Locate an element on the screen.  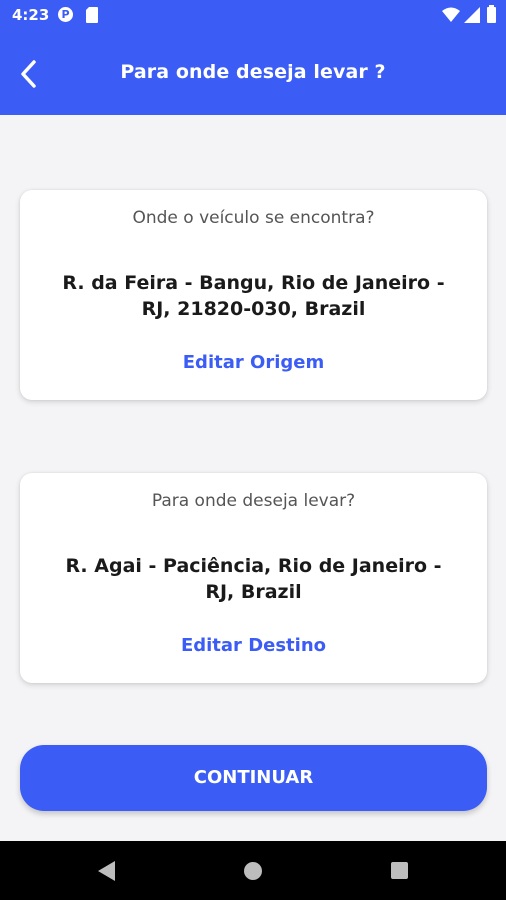
signal-icon is located at coordinates (472, 15).